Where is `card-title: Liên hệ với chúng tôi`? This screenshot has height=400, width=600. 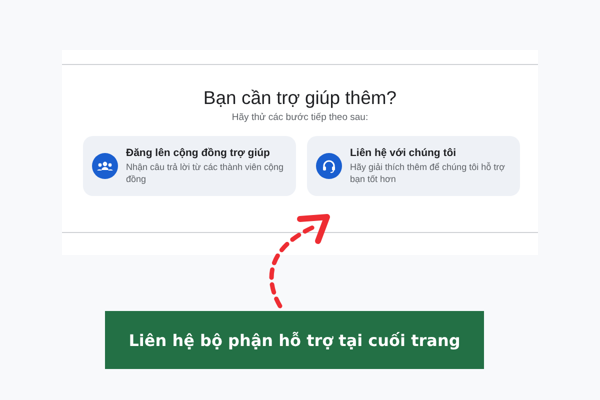
card-title: Liên hệ với chúng tôi is located at coordinates (404, 152).